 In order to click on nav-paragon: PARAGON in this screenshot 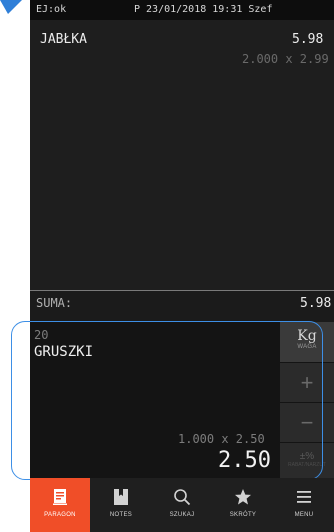, I will do `click(60, 505)`.